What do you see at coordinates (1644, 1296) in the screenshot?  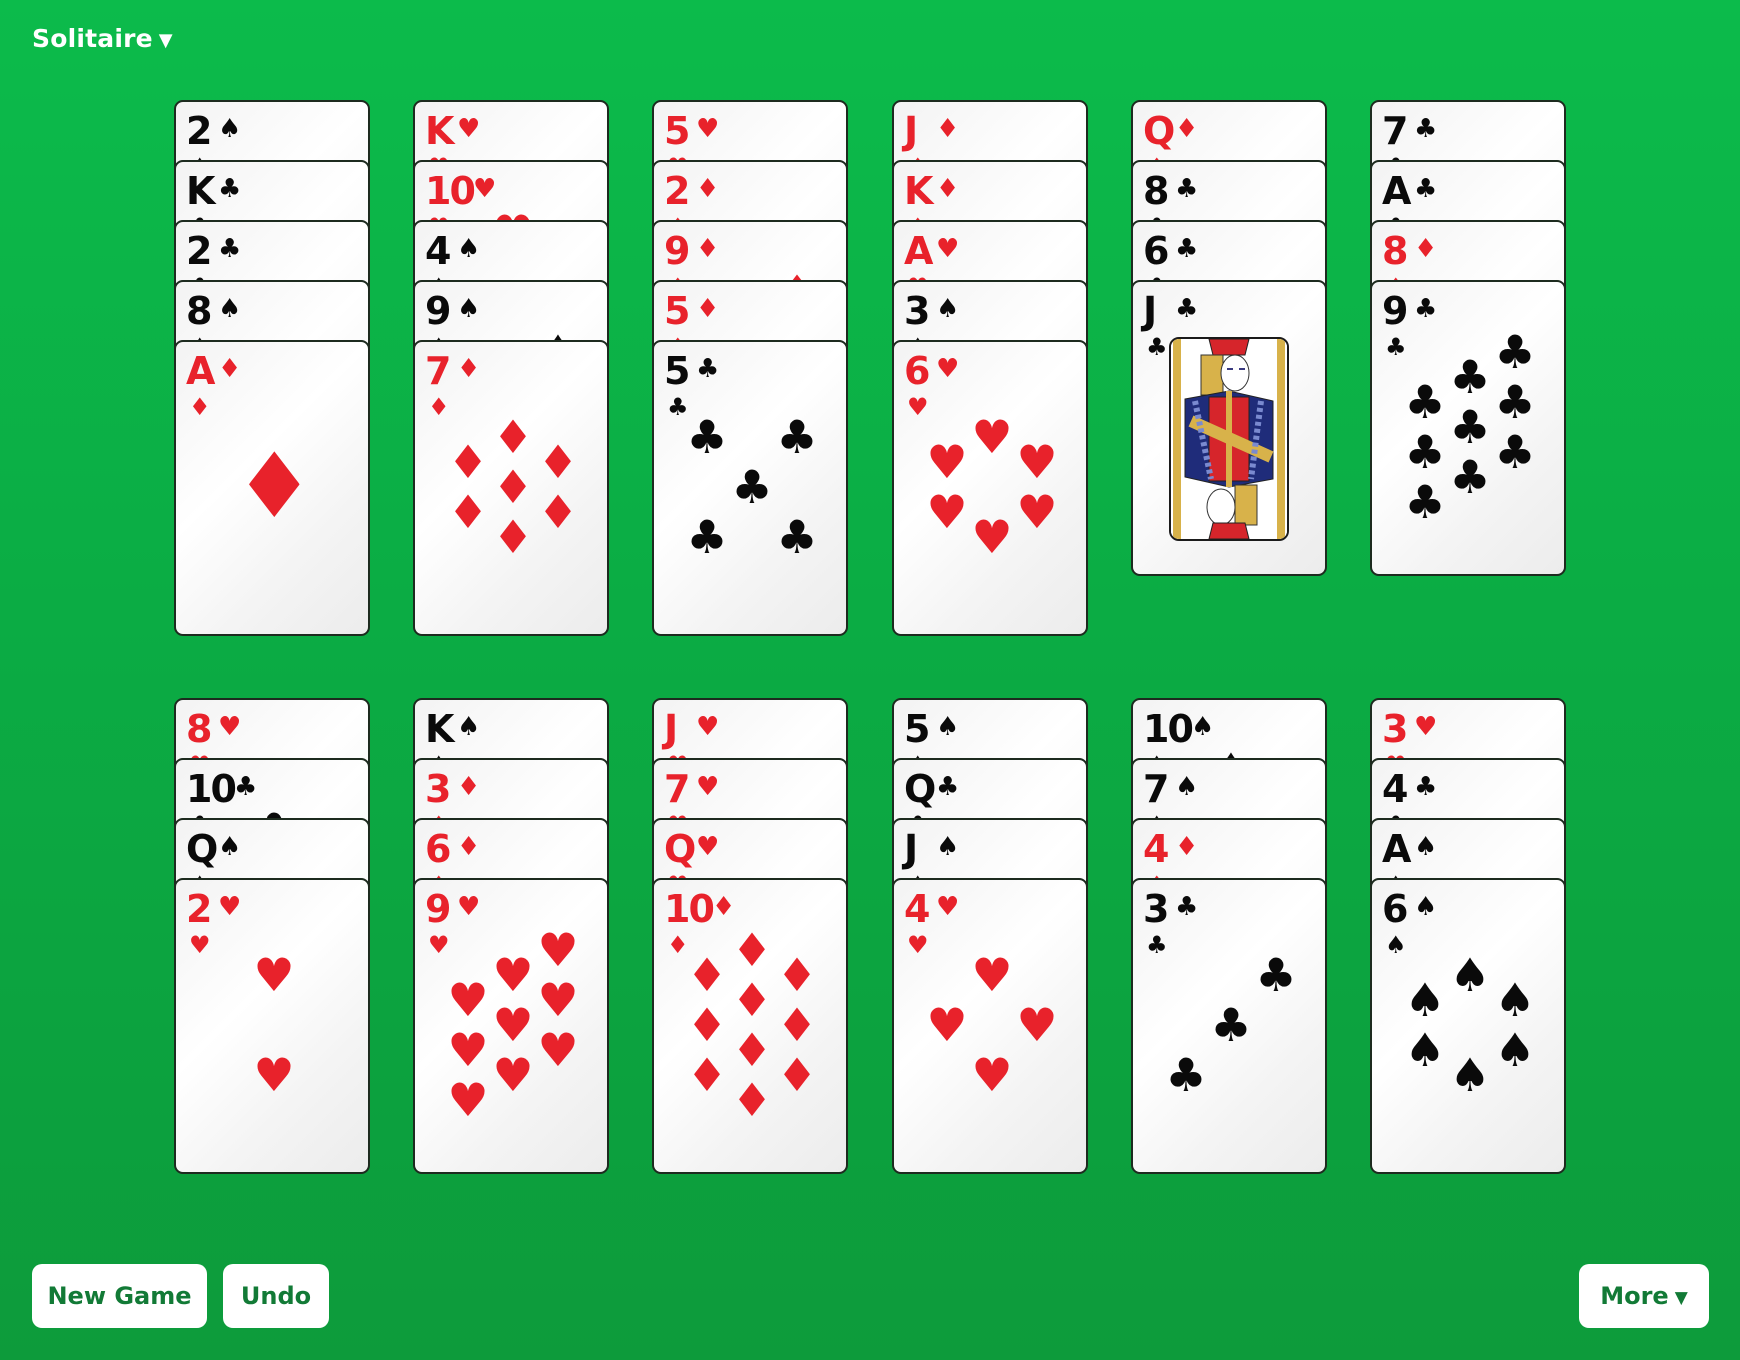 I see `more-menu-button: More ▼` at bounding box center [1644, 1296].